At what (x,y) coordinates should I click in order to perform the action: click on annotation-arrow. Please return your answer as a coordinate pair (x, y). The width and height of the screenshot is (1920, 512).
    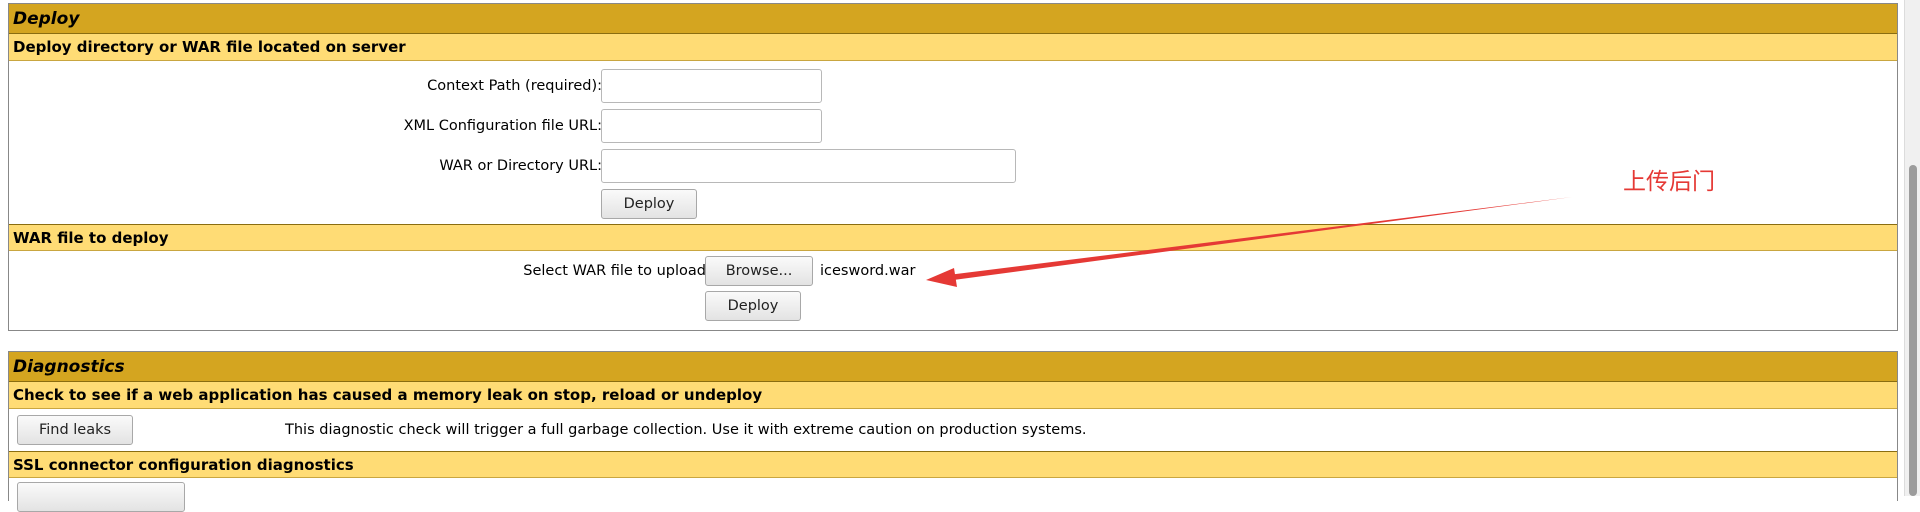
    Looking at the image, I should click on (1249, 242).